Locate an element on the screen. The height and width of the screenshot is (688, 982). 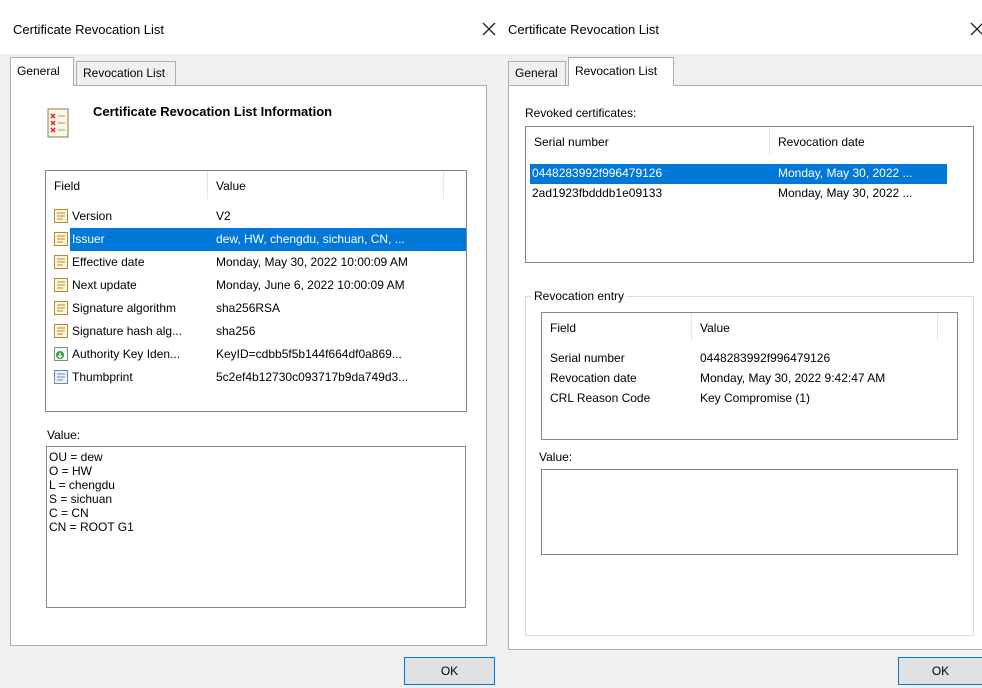
field-name: Version is located at coordinates (92, 216).